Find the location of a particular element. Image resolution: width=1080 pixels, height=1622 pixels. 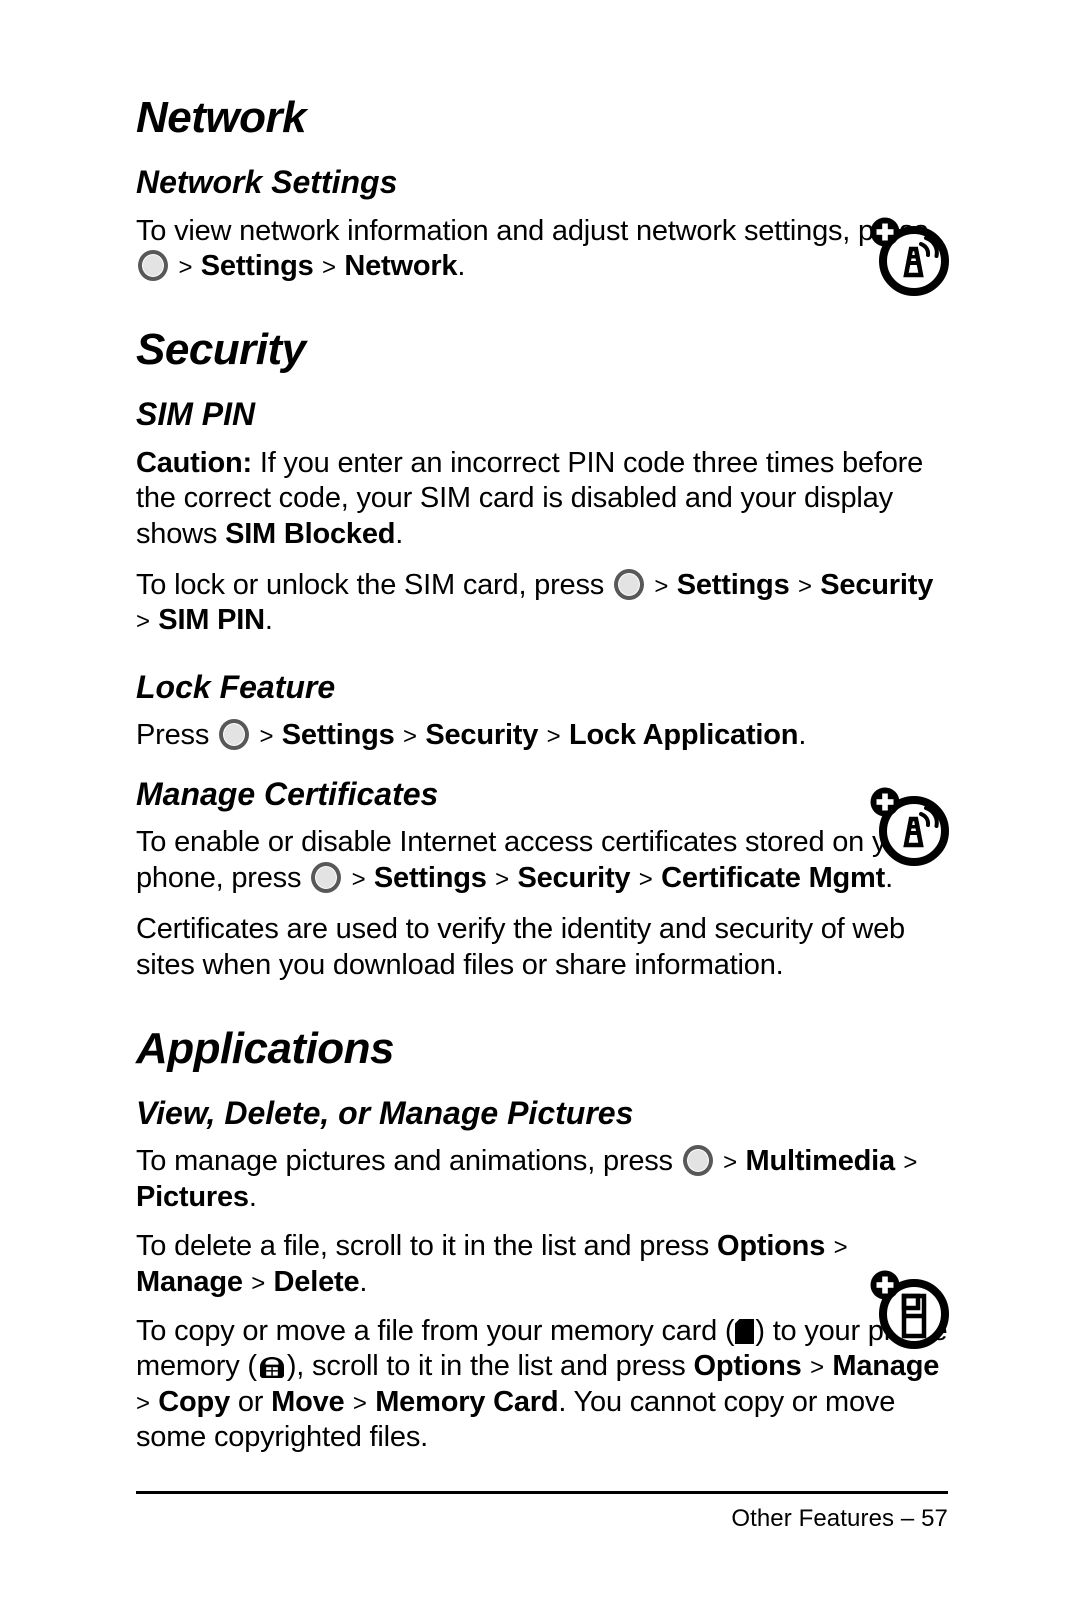

section-title-lock-feature: Lock Feature is located at coordinates (236, 686).